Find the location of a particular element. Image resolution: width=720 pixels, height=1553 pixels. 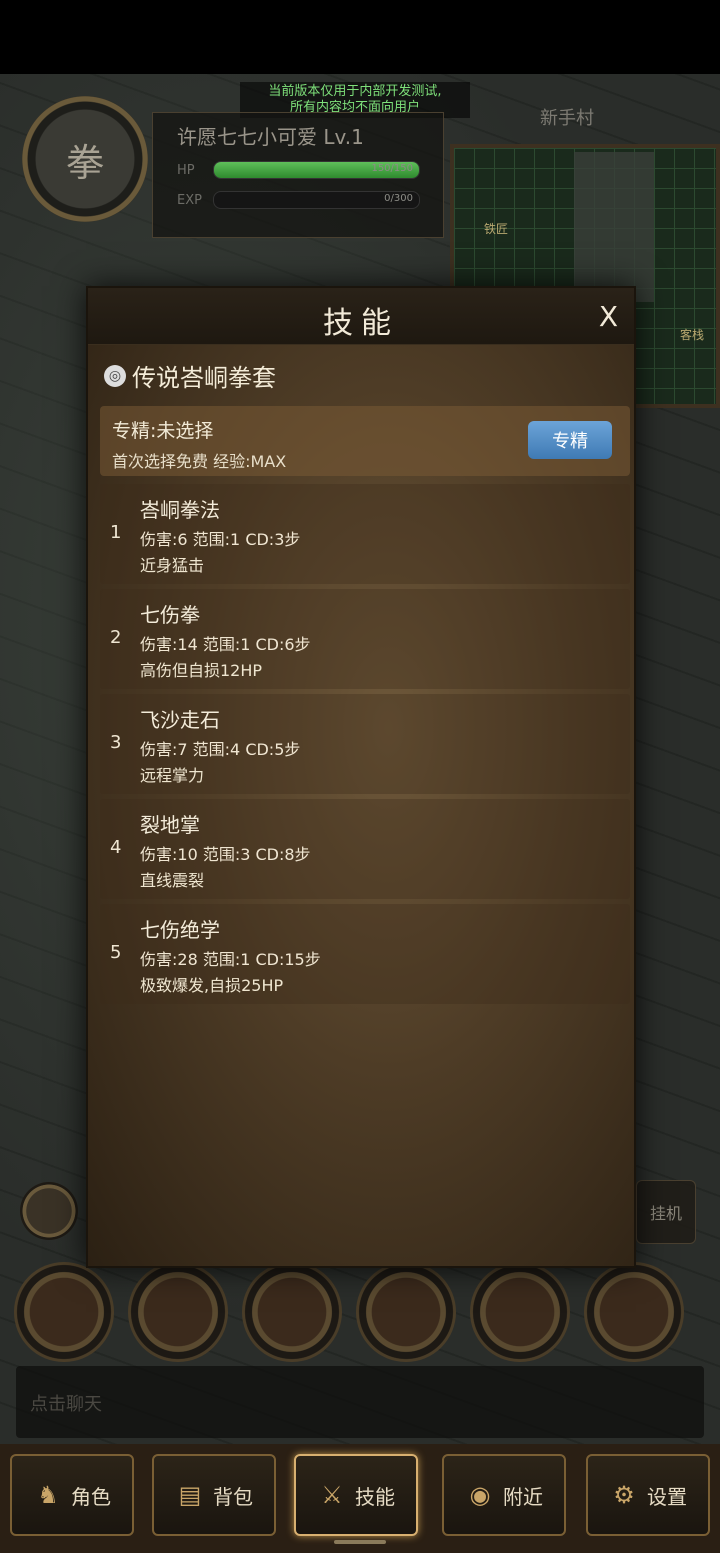

dev-notice-line1: 当前版本仅用于内部开发测试, is located at coordinates (355, 91).